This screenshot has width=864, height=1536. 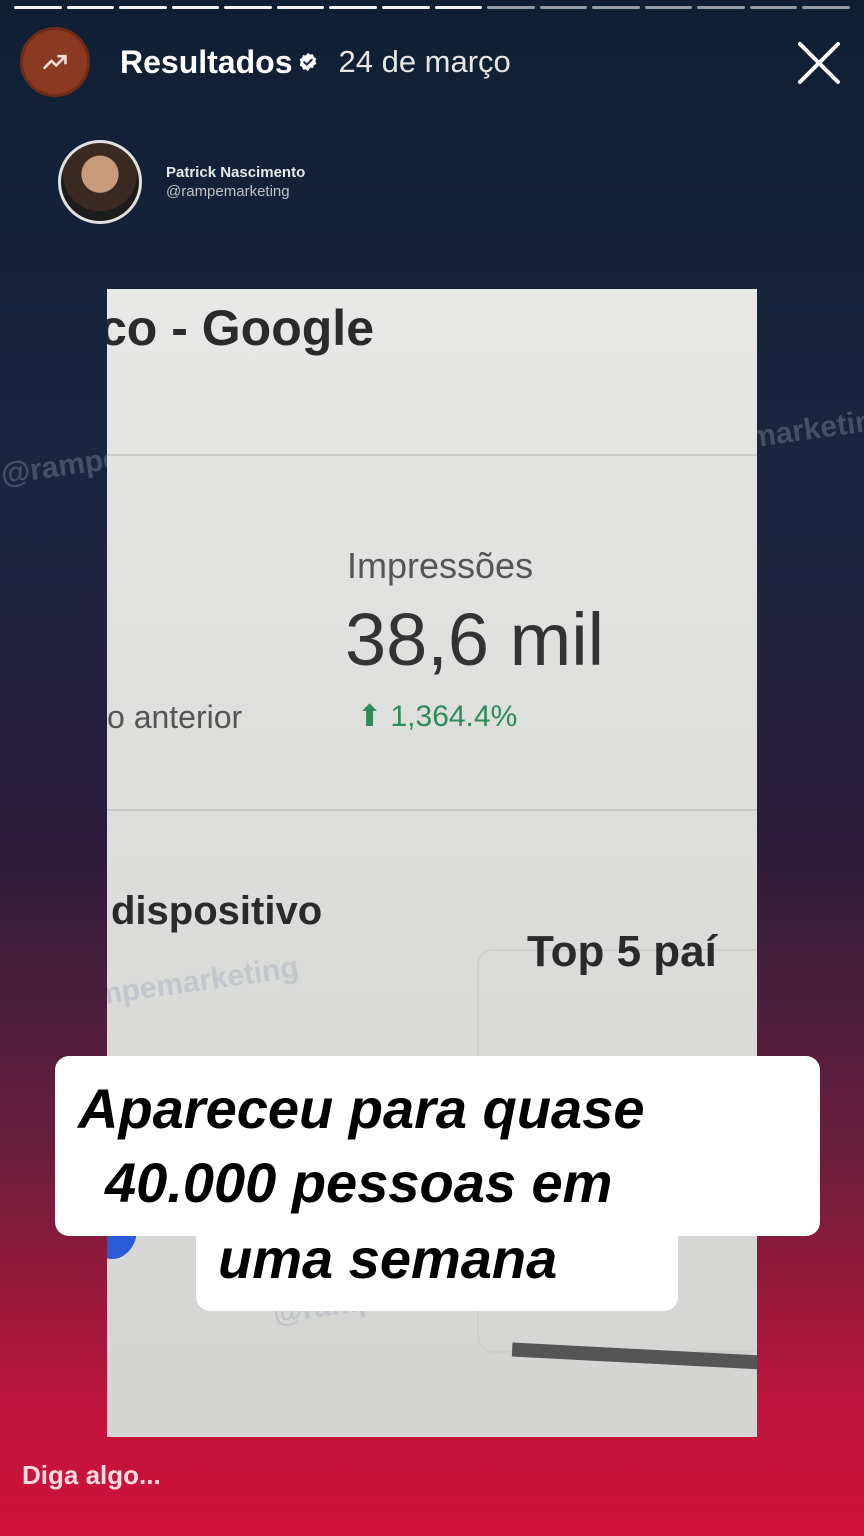 What do you see at coordinates (217, 911) in the screenshot?
I see `device-label: dispositivo` at bounding box center [217, 911].